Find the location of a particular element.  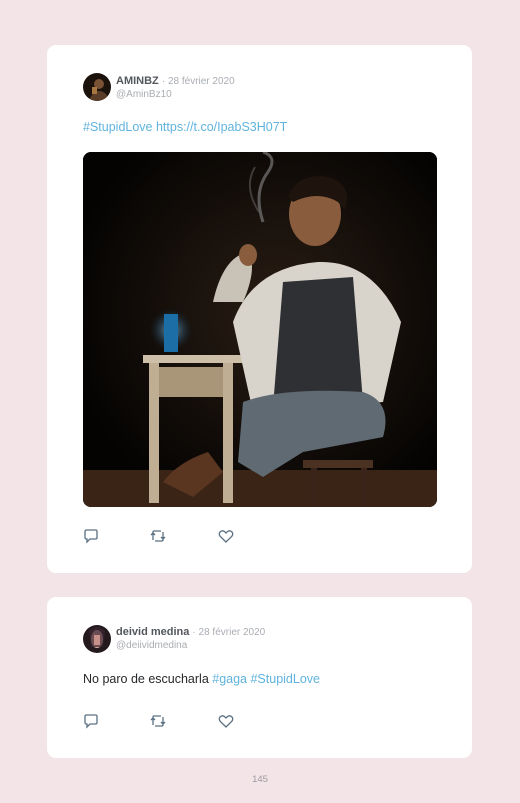

author-handle: @deiividmedina is located at coordinates (190, 645).